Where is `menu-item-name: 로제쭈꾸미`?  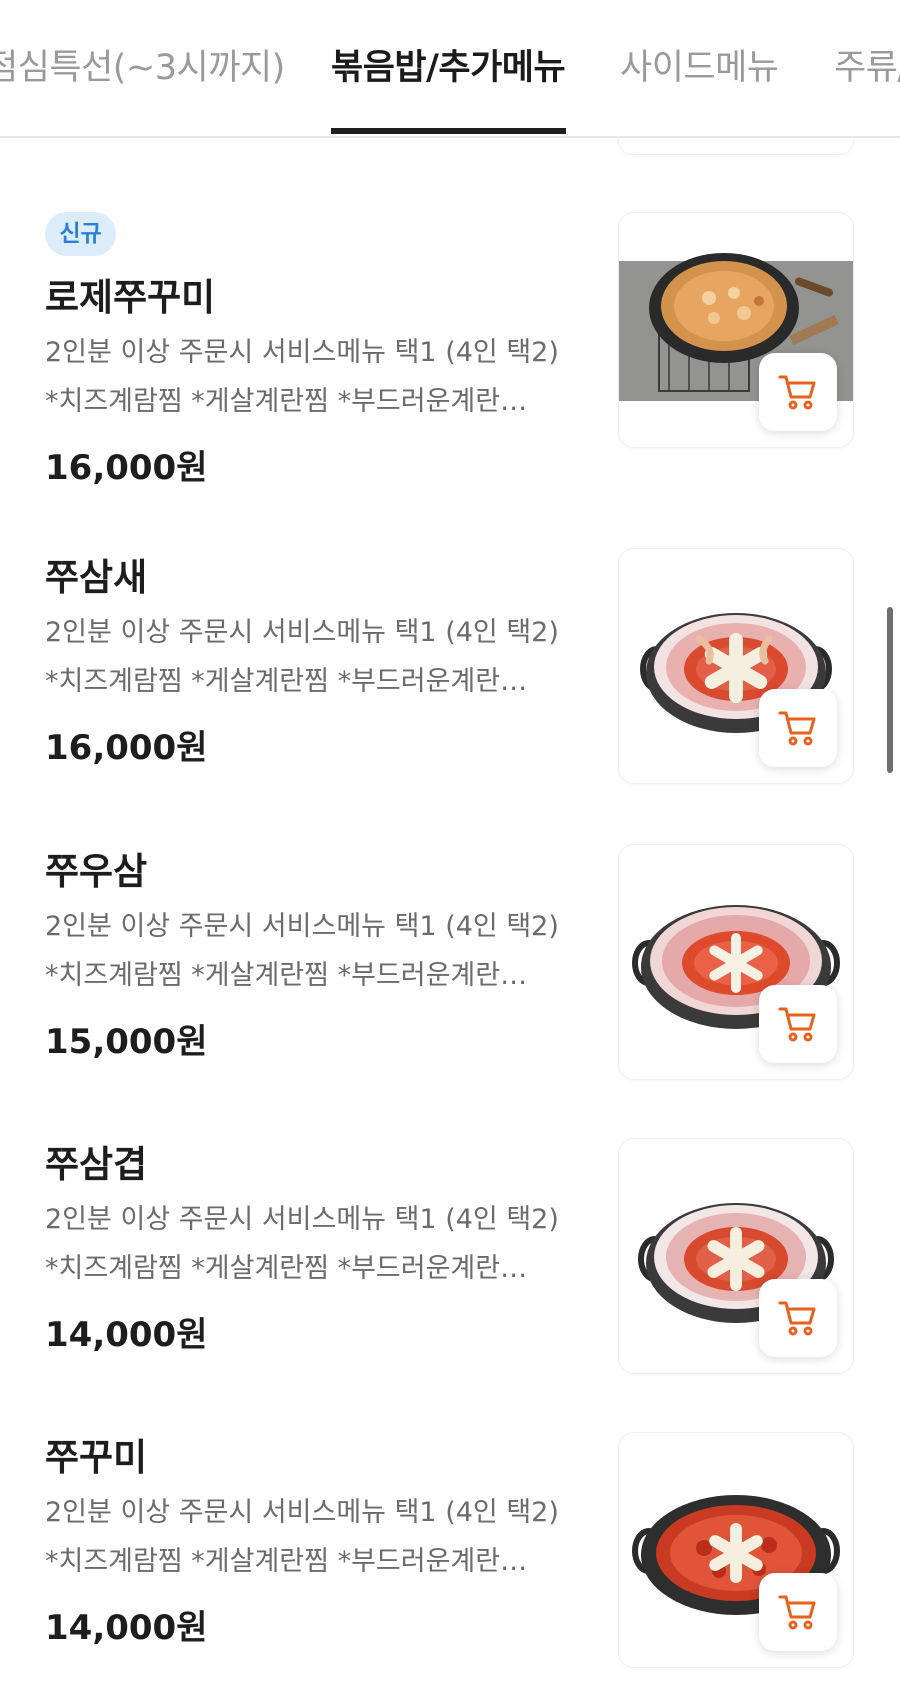
menu-item-name: 로제쭈꾸미 is located at coordinates (130, 297).